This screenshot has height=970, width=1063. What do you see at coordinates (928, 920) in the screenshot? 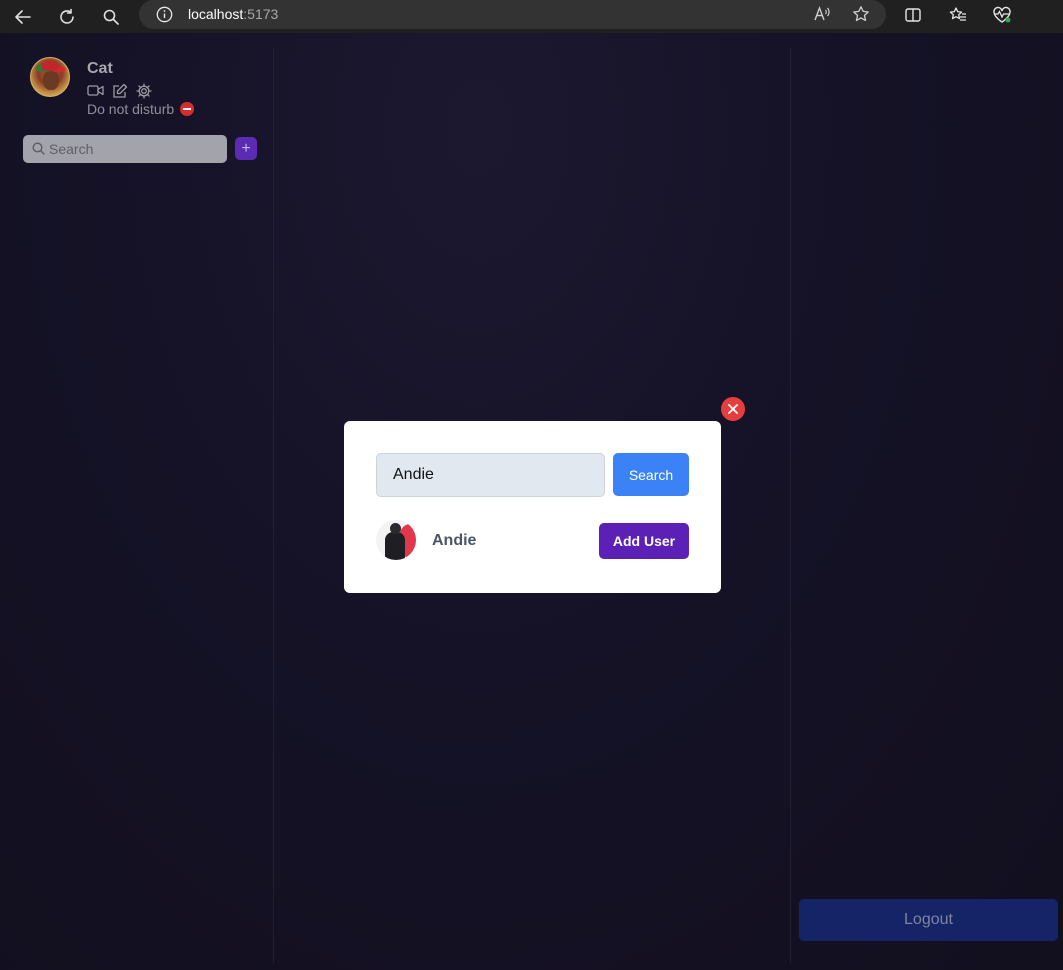
I see `logout-button: Logout` at bounding box center [928, 920].